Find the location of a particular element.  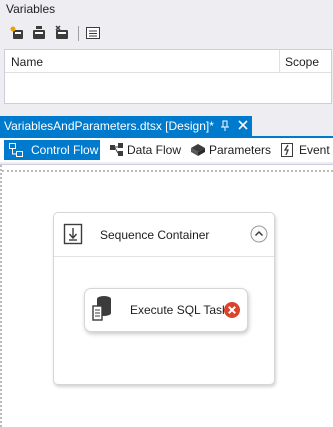

tab-event-handlers: Event H is located at coordinates (304, 150).